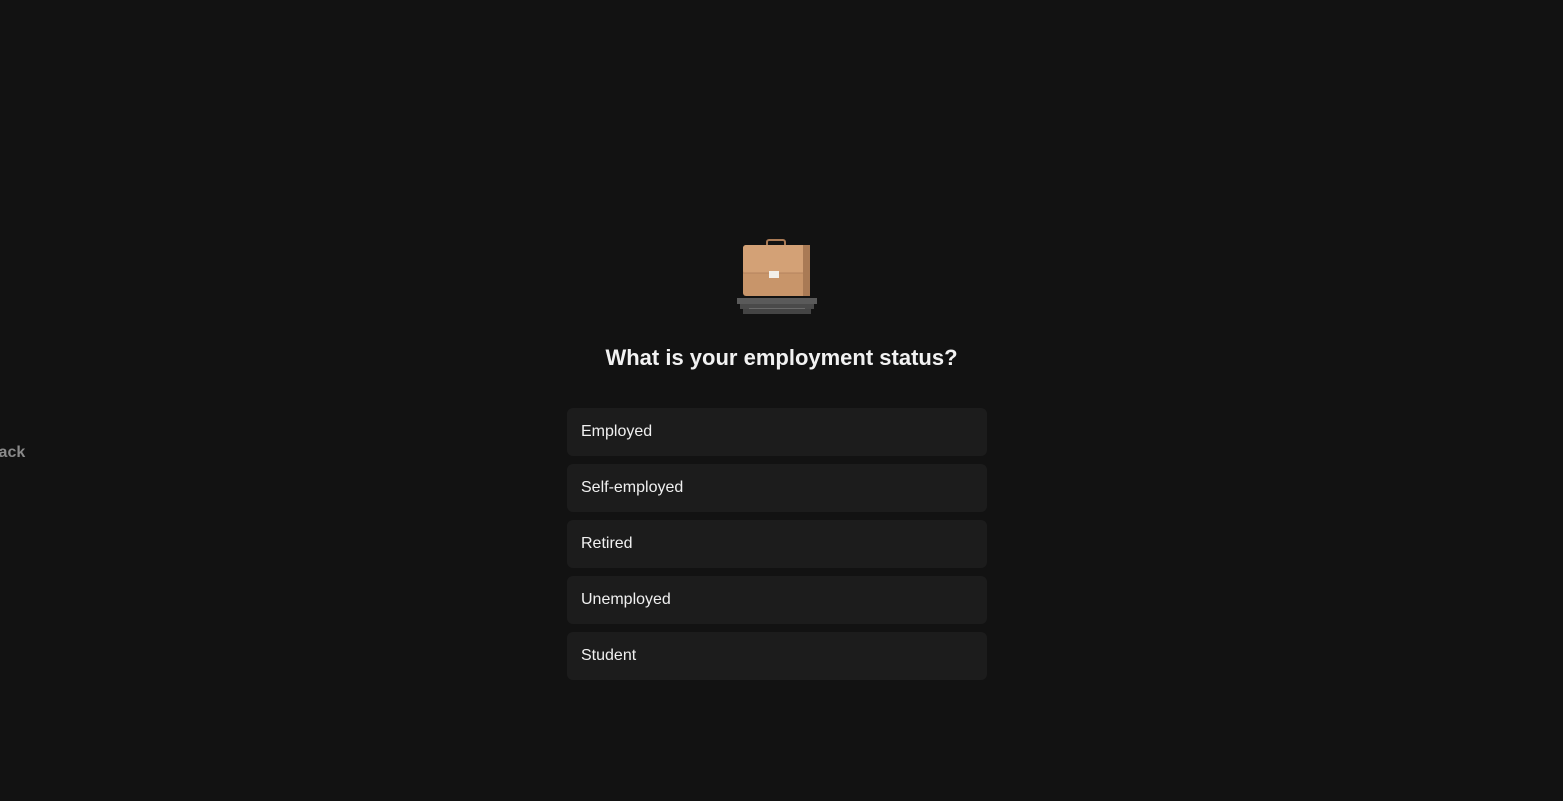 The width and height of the screenshot is (1563, 801). Describe the element at coordinates (777, 600) in the screenshot. I see `option-unemployed: Unemployed` at that location.